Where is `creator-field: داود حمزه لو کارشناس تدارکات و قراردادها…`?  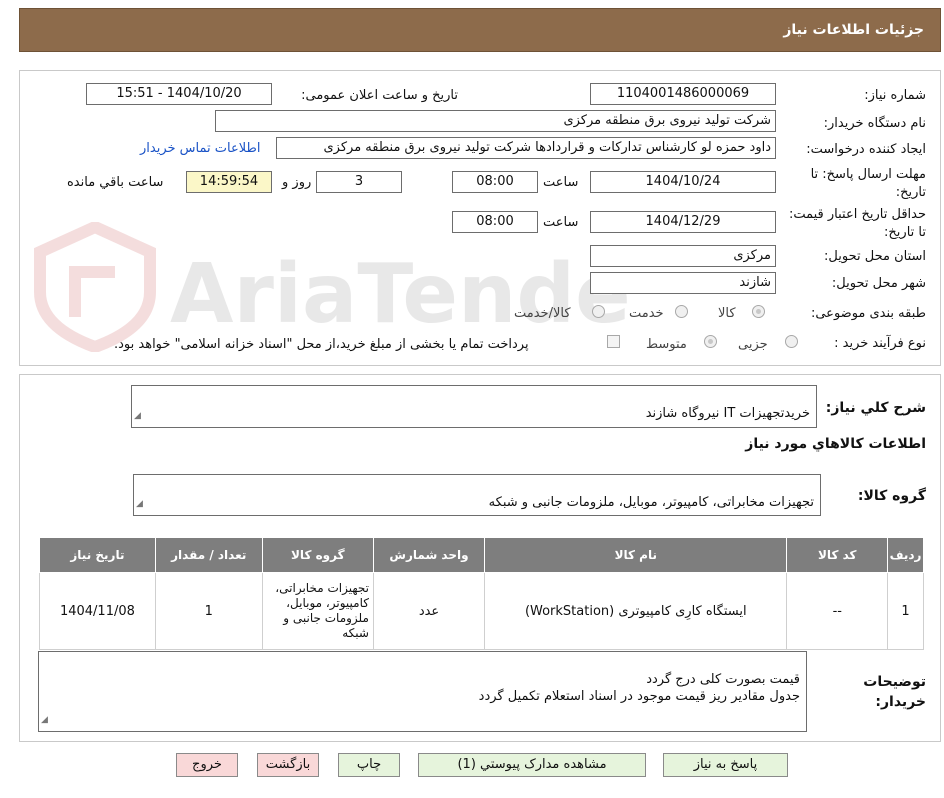 creator-field: داود حمزه لو کارشناس تدارکات و قراردادها… is located at coordinates (526, 148).